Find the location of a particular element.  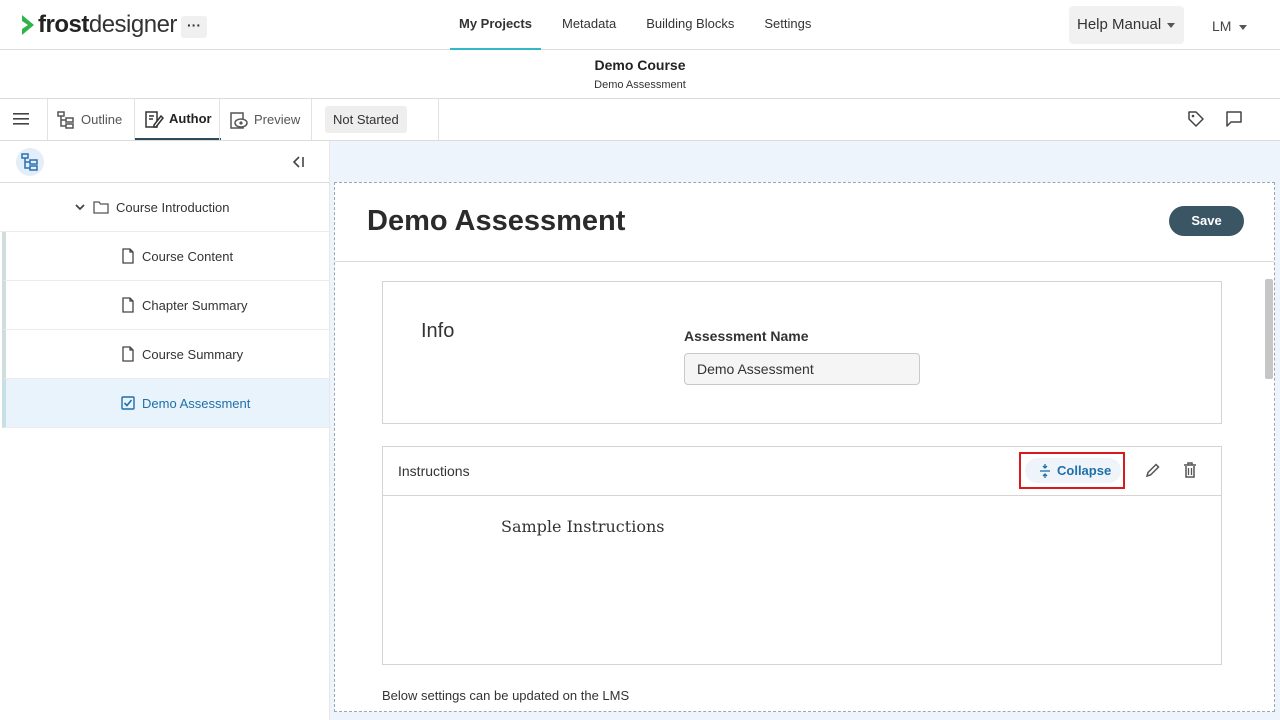

collapse-label: Collapse is located at coordinates (1084, 470).